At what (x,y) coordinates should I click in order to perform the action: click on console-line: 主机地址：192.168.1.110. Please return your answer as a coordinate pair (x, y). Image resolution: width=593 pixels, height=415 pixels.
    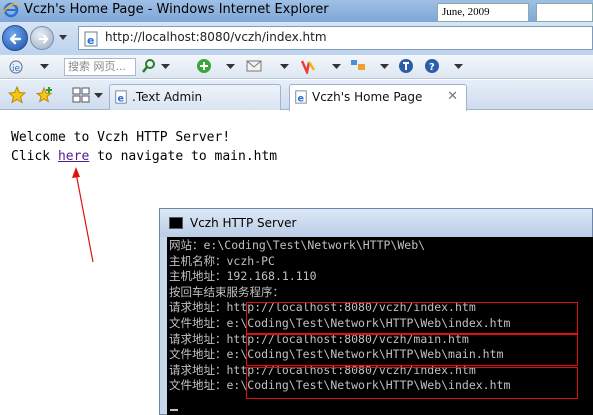
    Looking at the image, I should click on (243, 276).